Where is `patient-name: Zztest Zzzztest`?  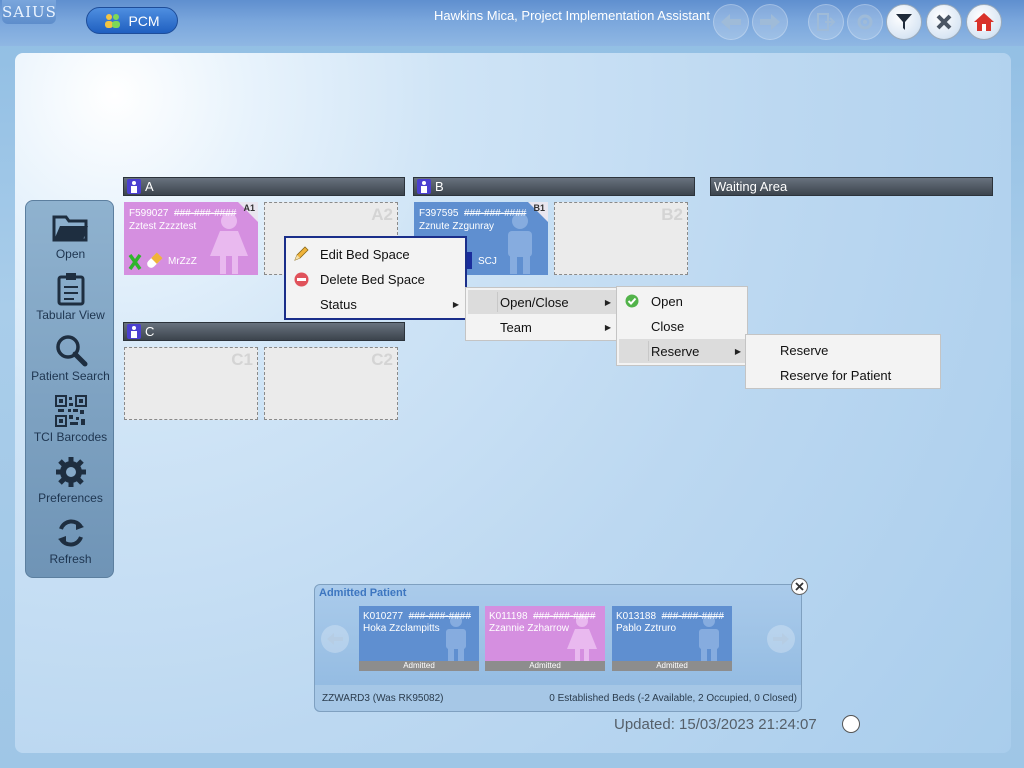 patient-name: Zztest Zzzztest is located at coordinates (163, 226).